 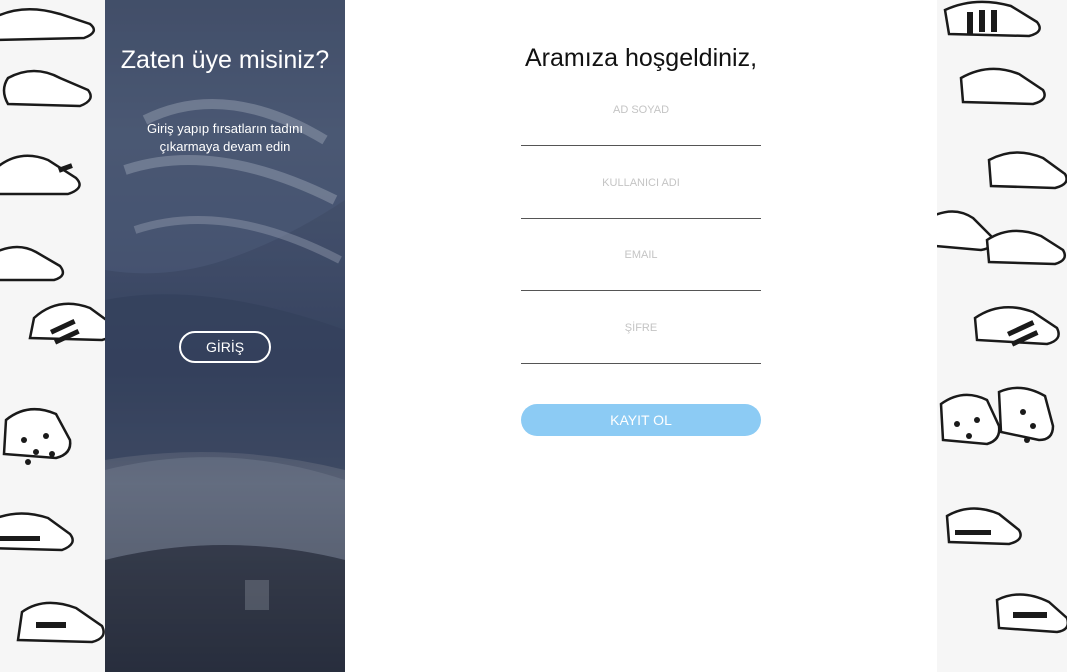 I want to click on email-input, so click(x=641, y=278).